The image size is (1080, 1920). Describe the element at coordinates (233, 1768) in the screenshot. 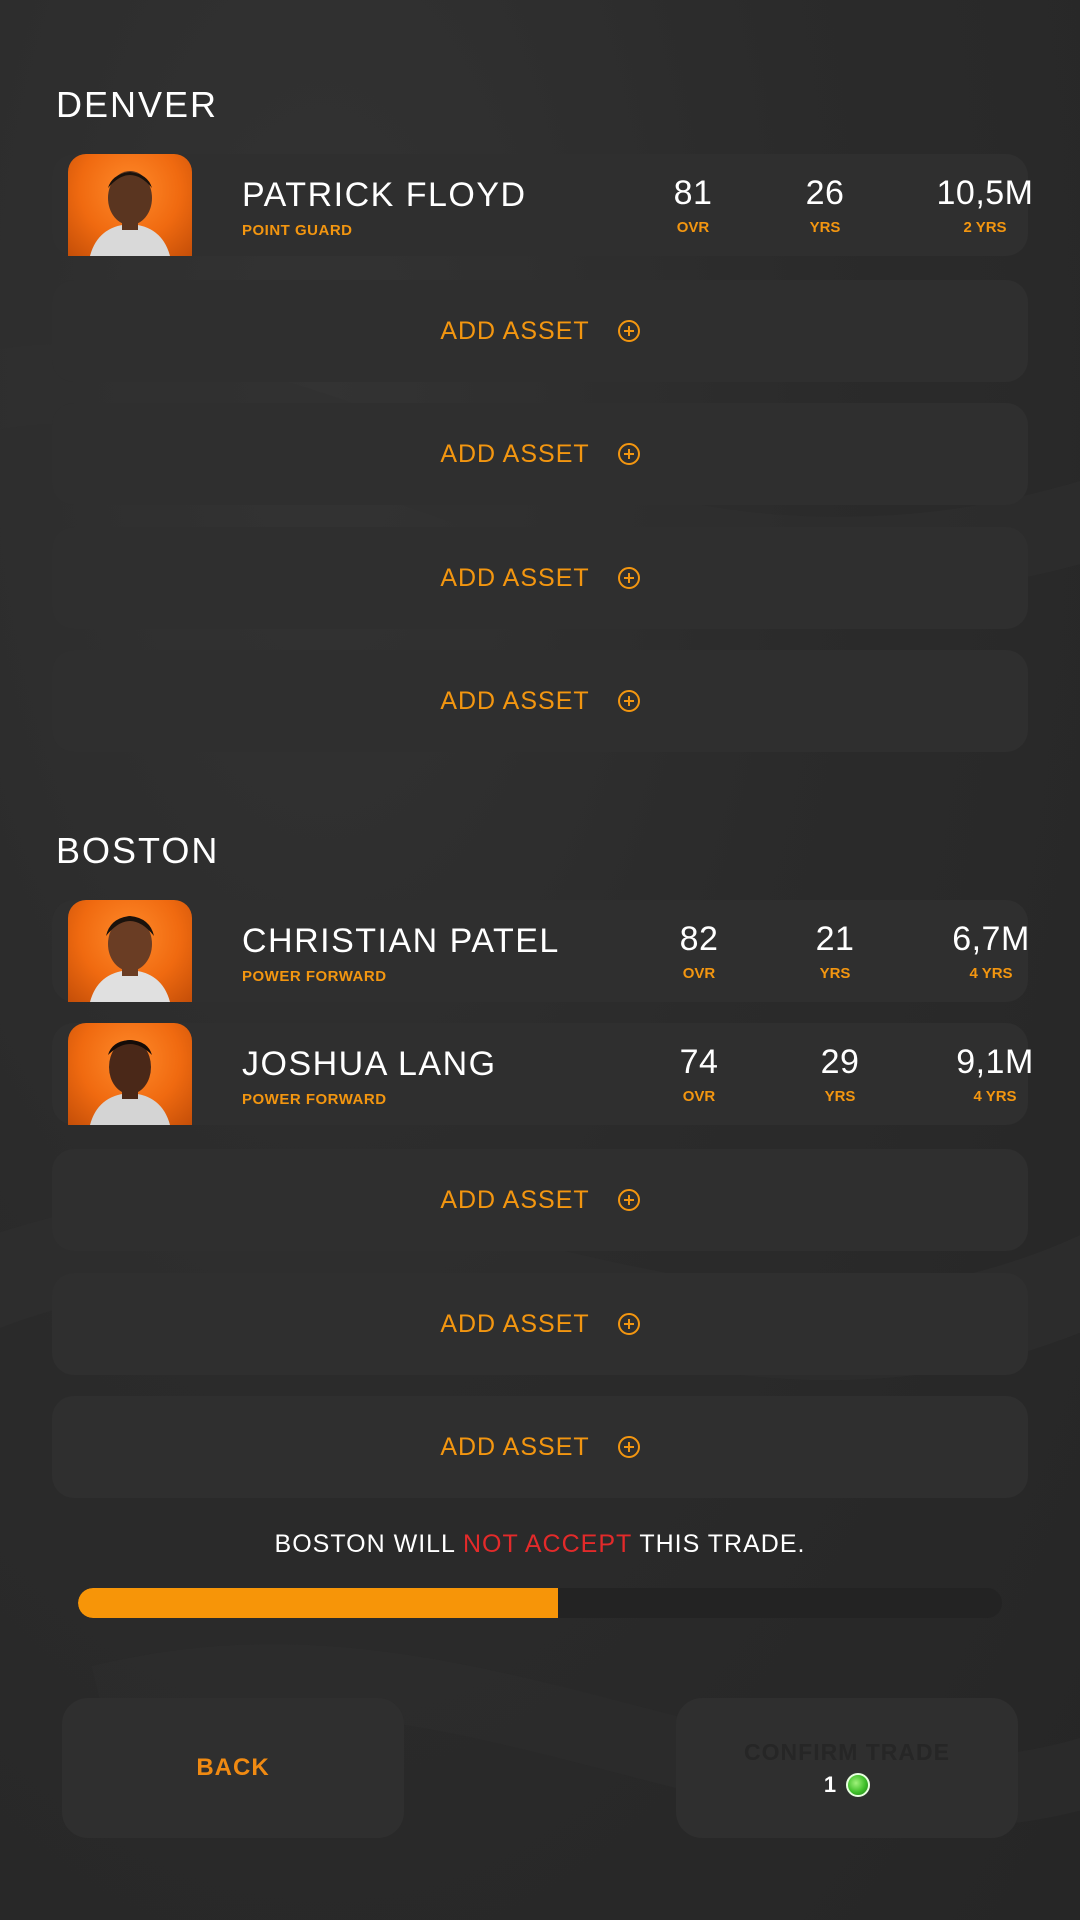

I see `back-button: BACK` at that location.